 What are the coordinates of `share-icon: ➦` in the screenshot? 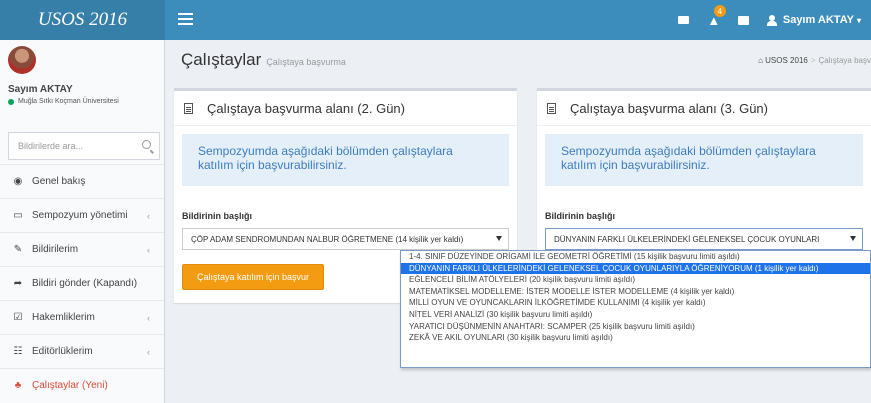 It's located at (18, 283).